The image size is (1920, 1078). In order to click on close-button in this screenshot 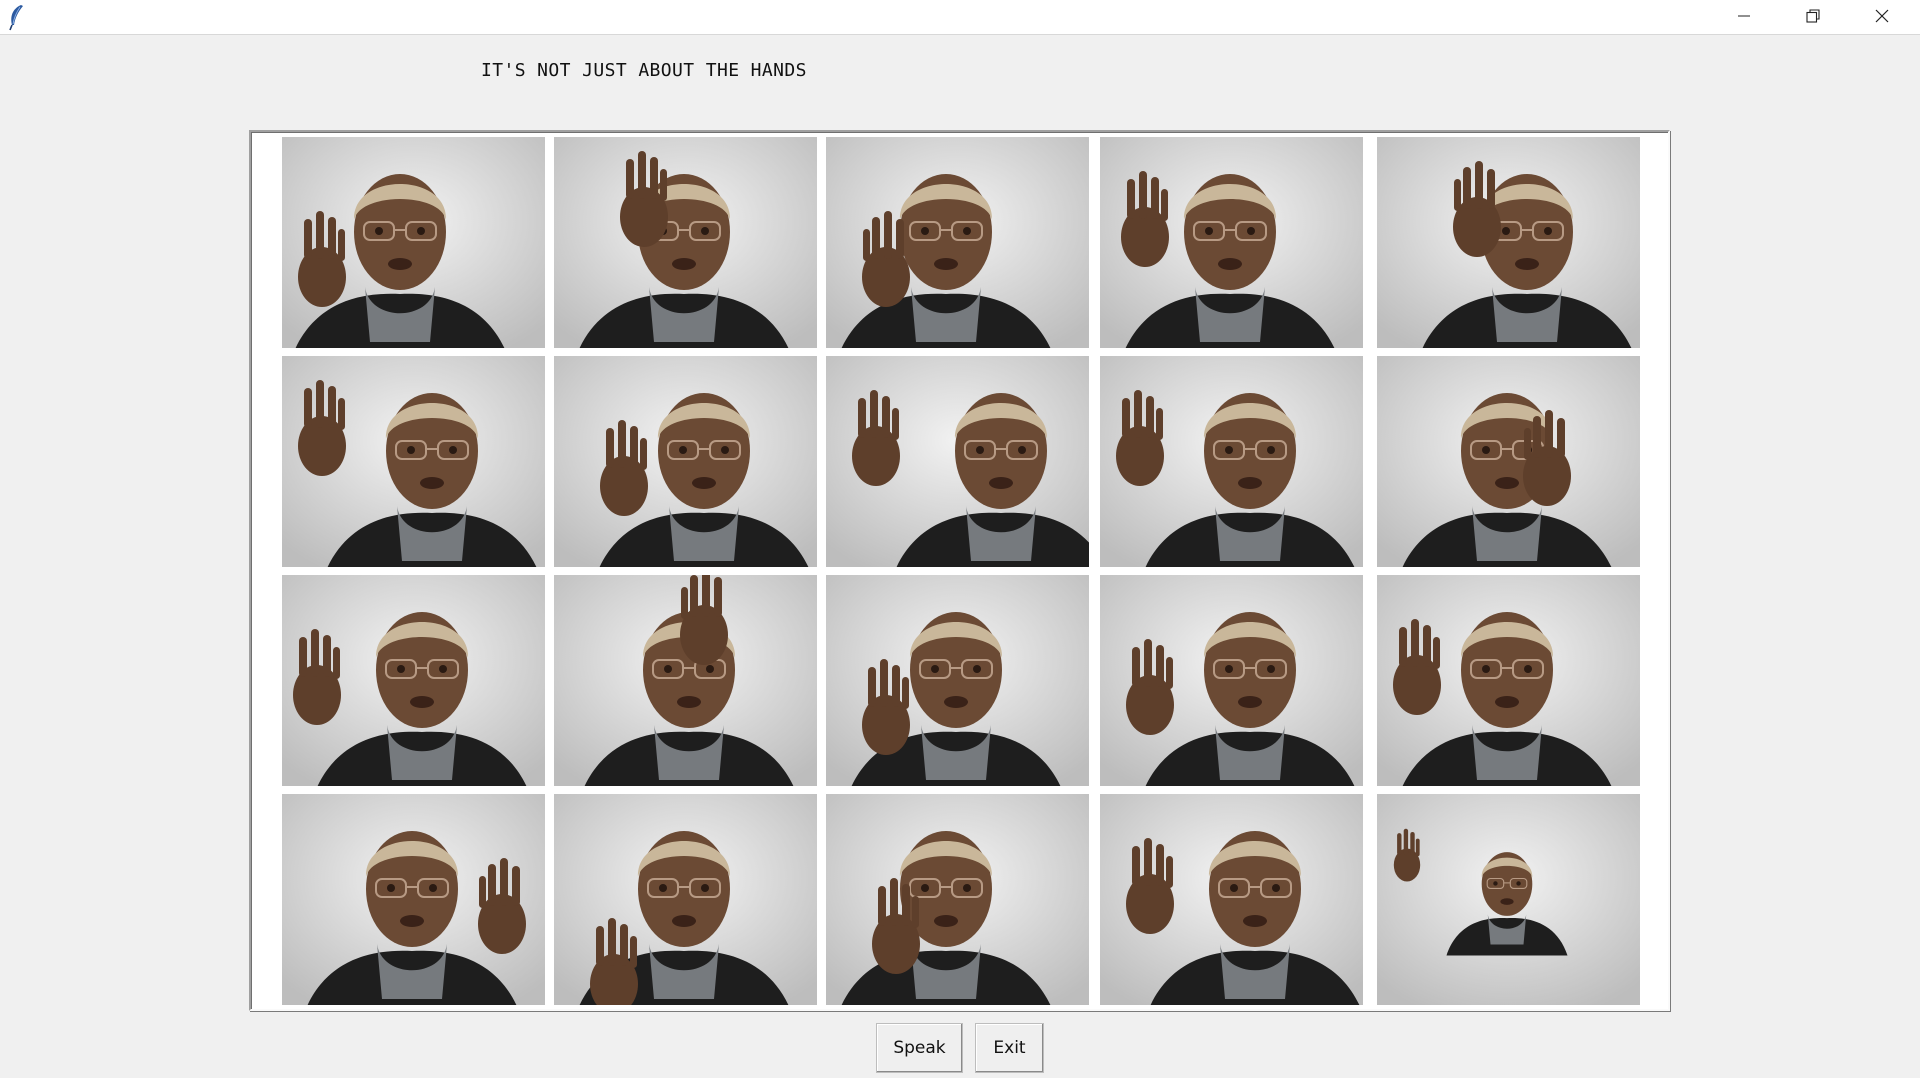, I will do `click(1882, 16)`.